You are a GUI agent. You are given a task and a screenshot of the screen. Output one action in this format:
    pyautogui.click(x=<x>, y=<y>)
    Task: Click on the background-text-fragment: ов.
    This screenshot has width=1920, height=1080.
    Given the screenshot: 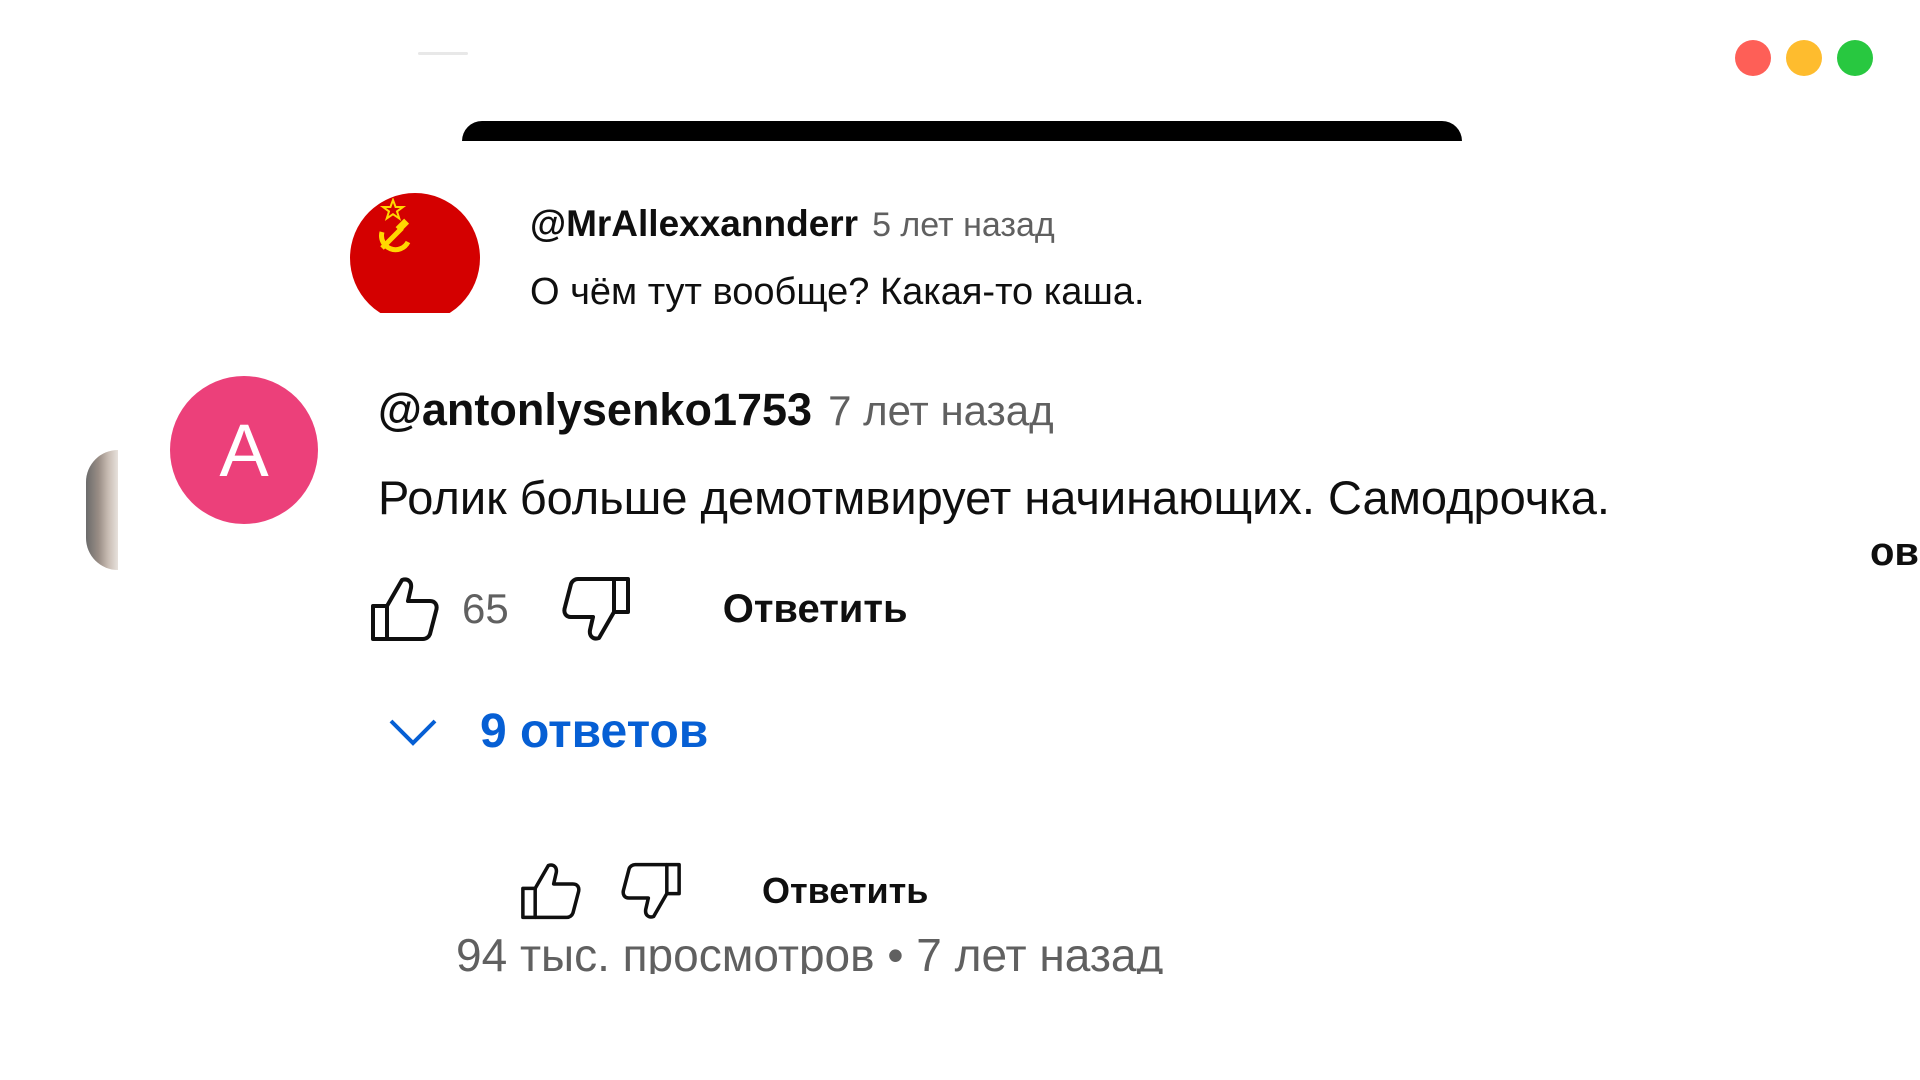 What is the action you would take?
    pyautogui.click(x=1895, y=552)
    